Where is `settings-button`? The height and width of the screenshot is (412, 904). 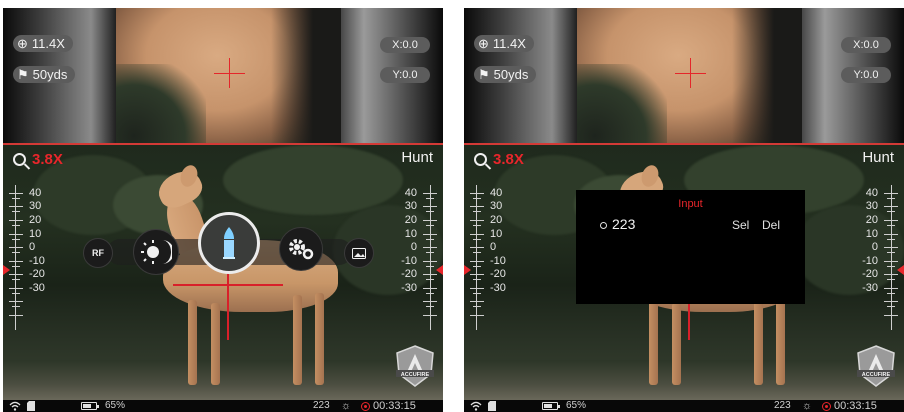 settings-button is located at coordinates (301, 249).